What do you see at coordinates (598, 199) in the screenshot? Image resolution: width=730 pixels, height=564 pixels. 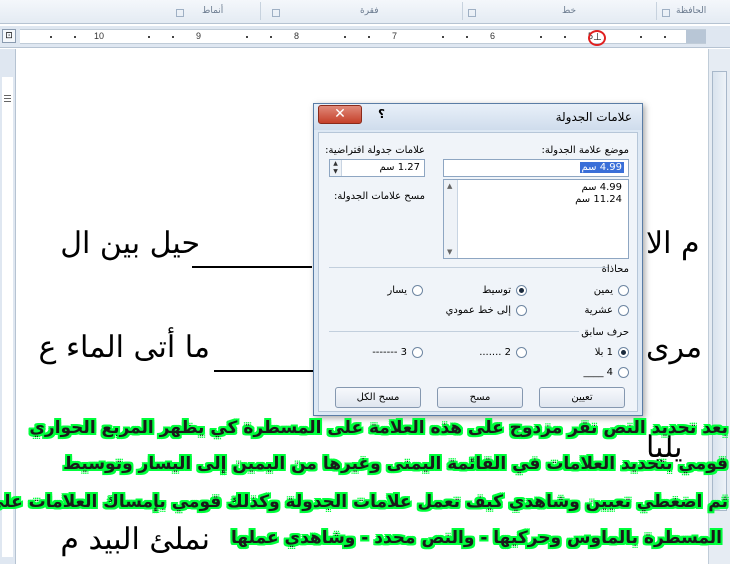 I see `list-item: 11.24 سم` at bounding box center [598, 199].